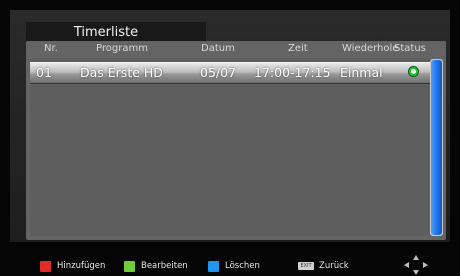 This screenshot has height=276, width=460. Describe the element at coordinates (416, 265) in the screenshot. I see `navigation-arrows-icon` at that location.